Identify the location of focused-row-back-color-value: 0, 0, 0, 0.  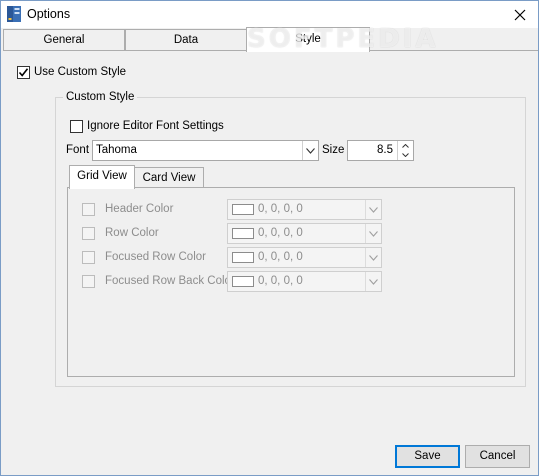
(280, 281).